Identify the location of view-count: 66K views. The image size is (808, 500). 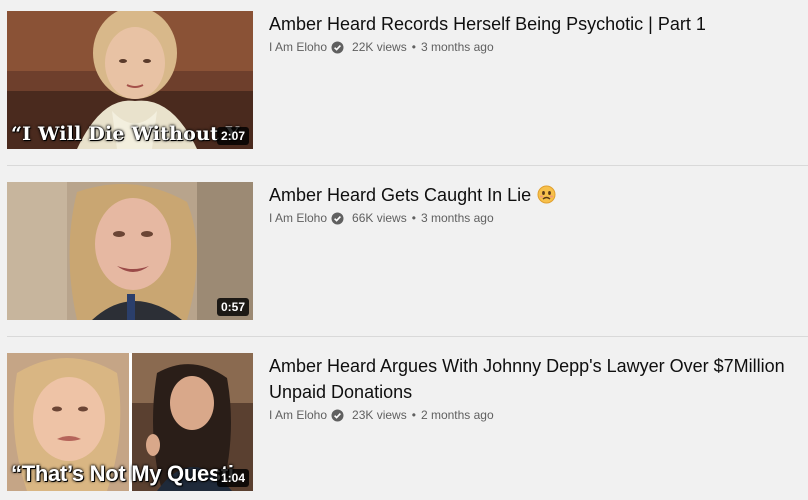
(379, 218).